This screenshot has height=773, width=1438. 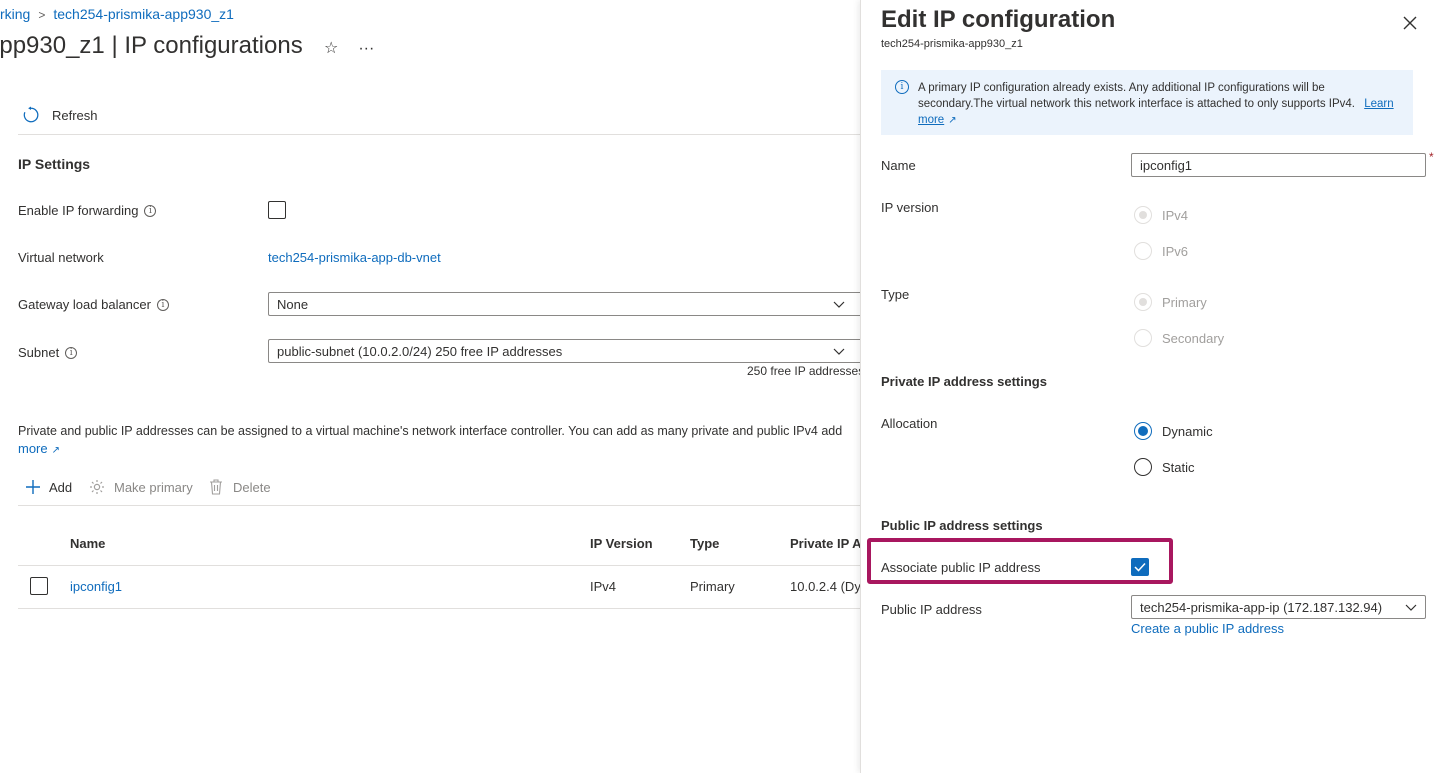 What do you see at coordinates (48, 487) in the screenshot?
I see `add-button: Add` at bounding box center [48, 487].